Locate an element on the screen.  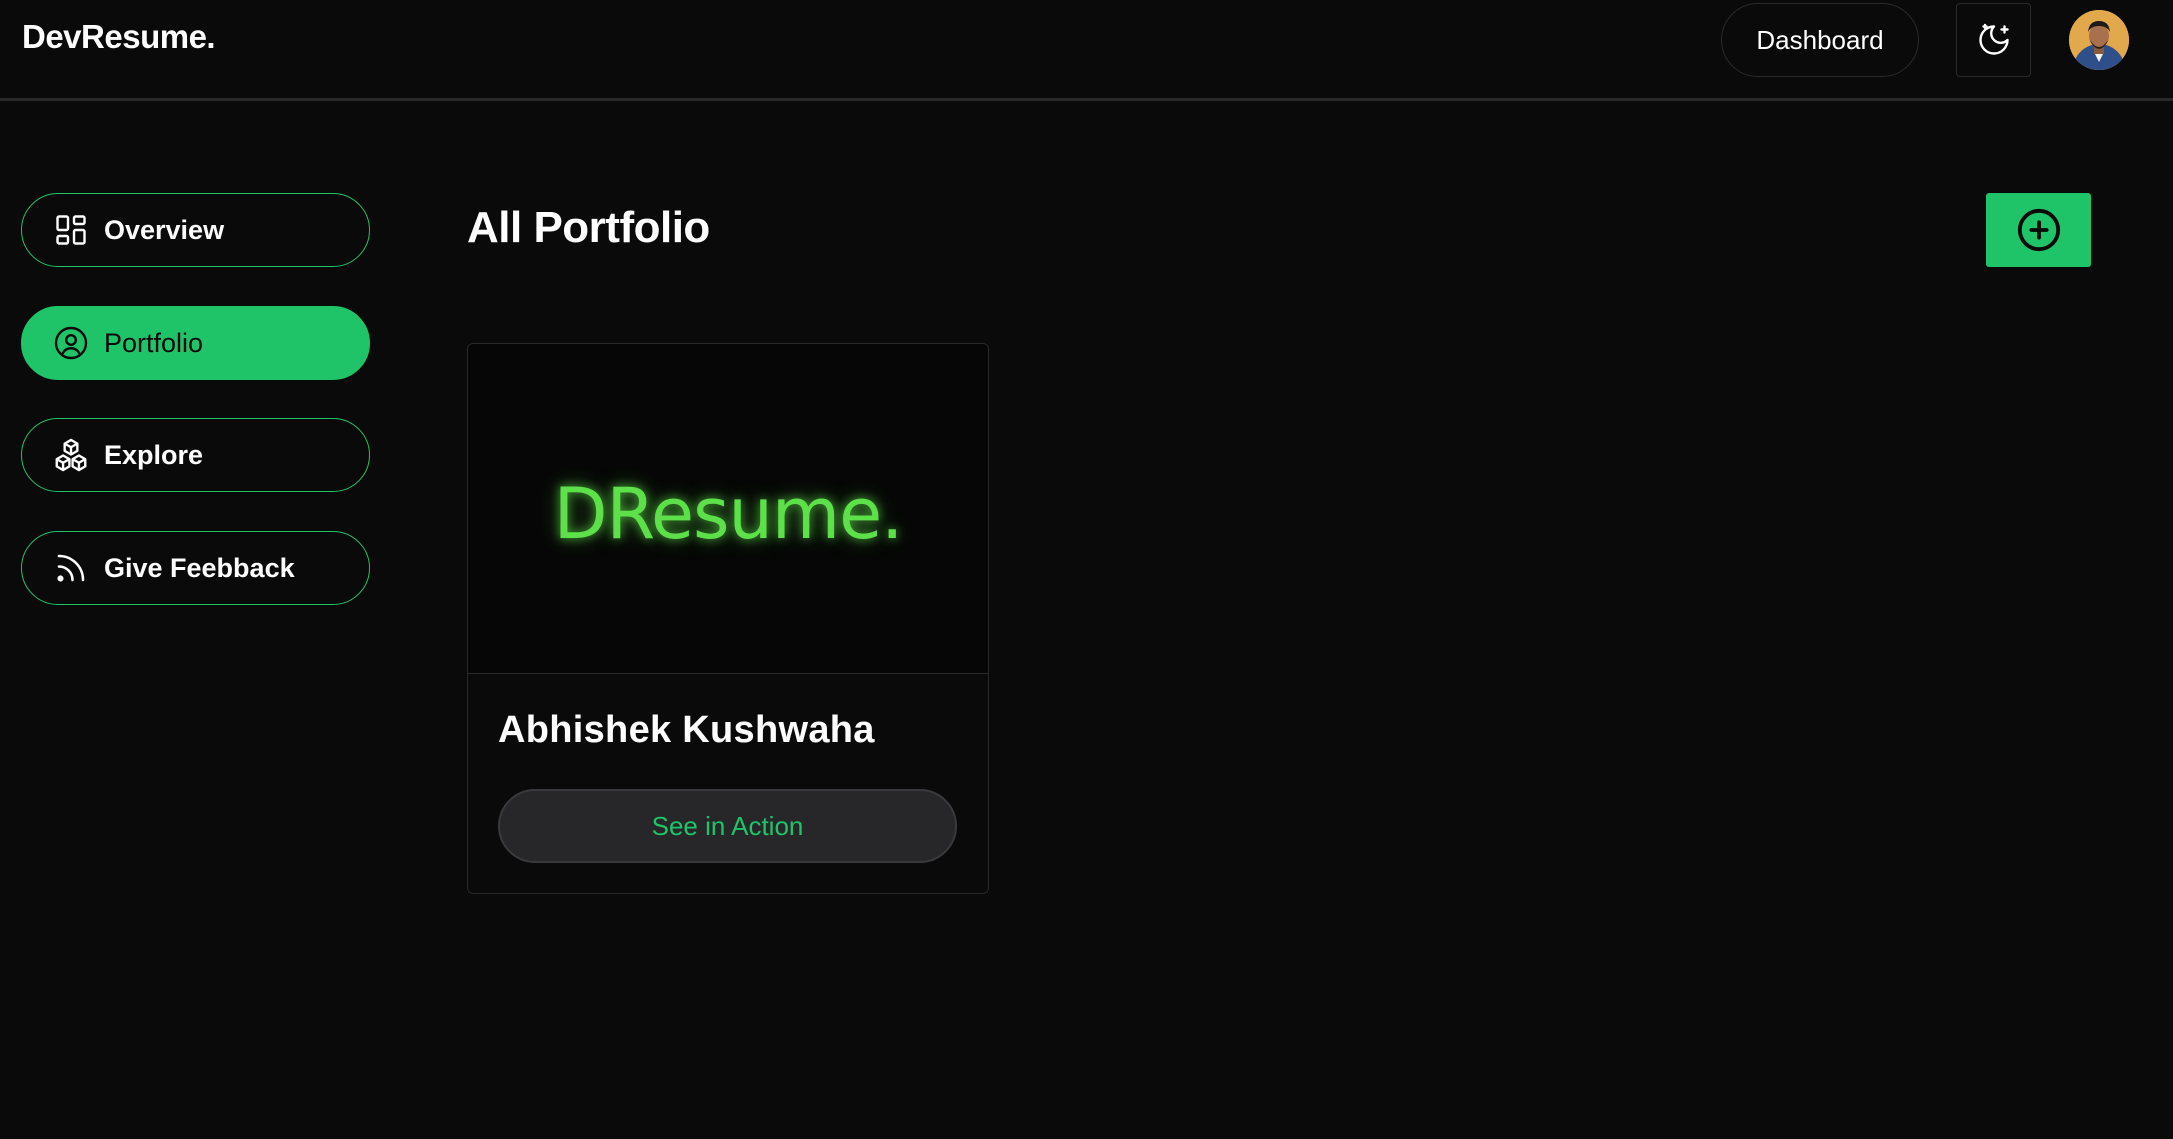
sidebar-item-overview: Overview is located at coordinates (195, 230).